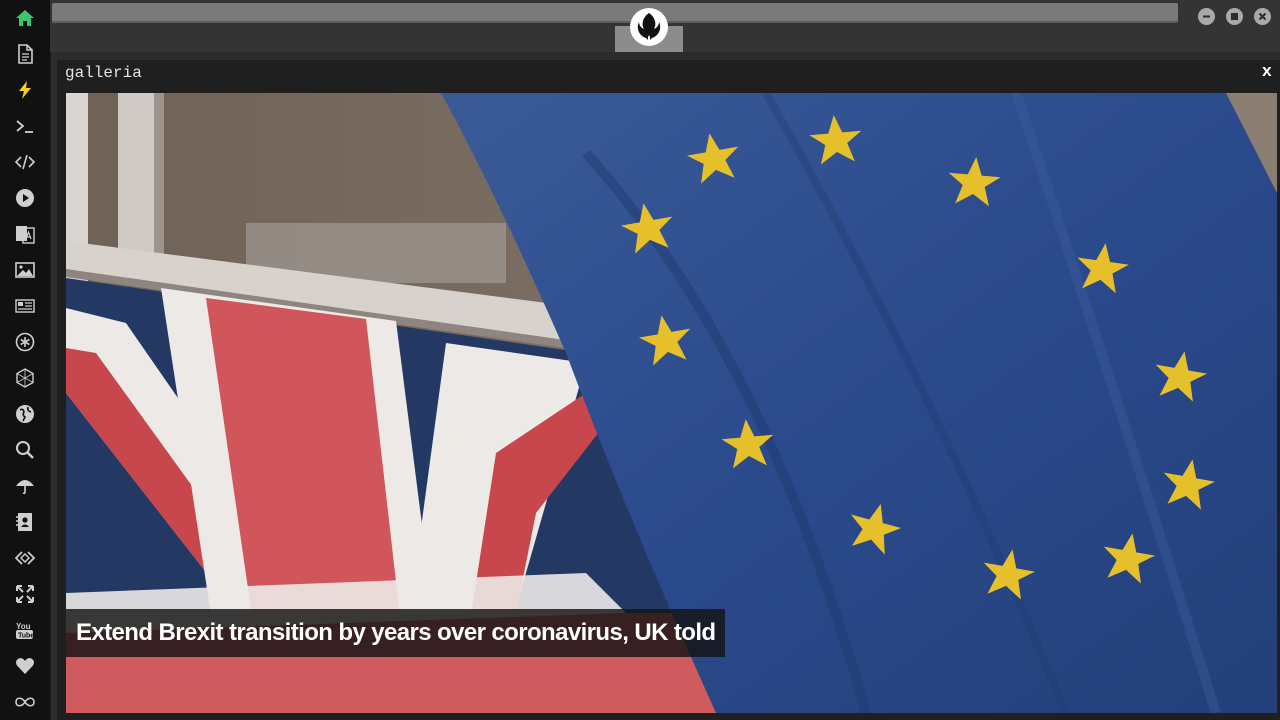 This screenshot has width=1280, height=720. What do you see at coordinates (25, 54) in the screenshot?
I see `document-icon` at bounding box center [25, 54].